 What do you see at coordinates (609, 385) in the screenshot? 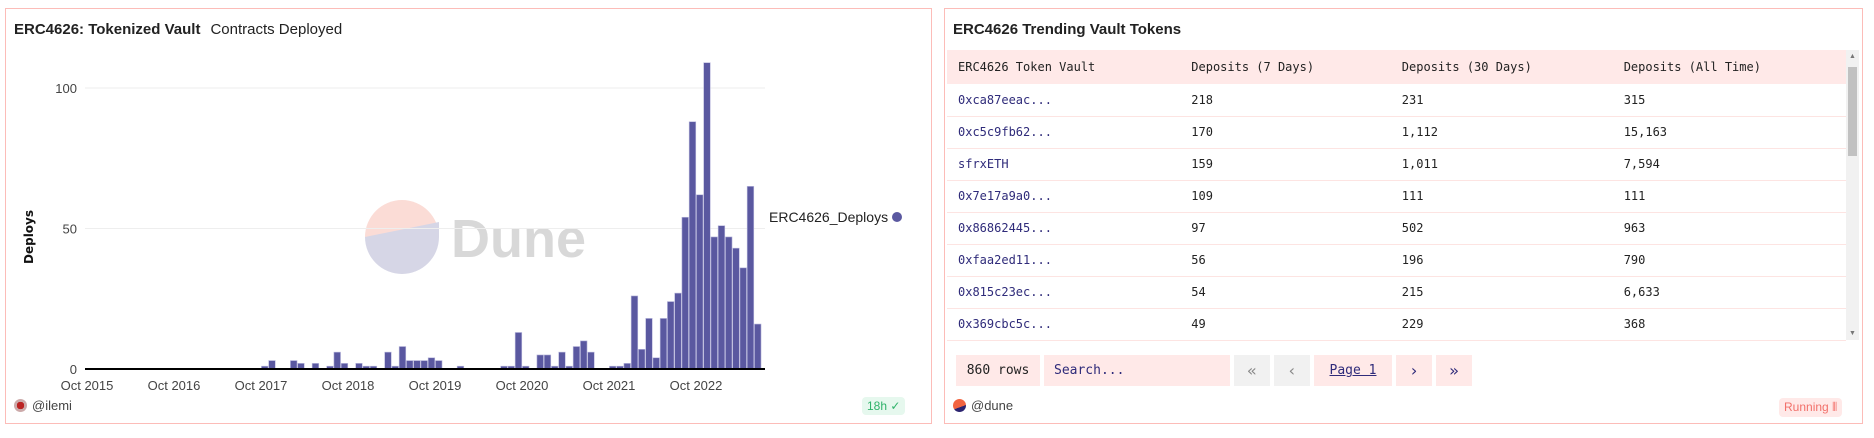
I see `x-tick-label: Oct 2021` at bounding box center [609, 385].